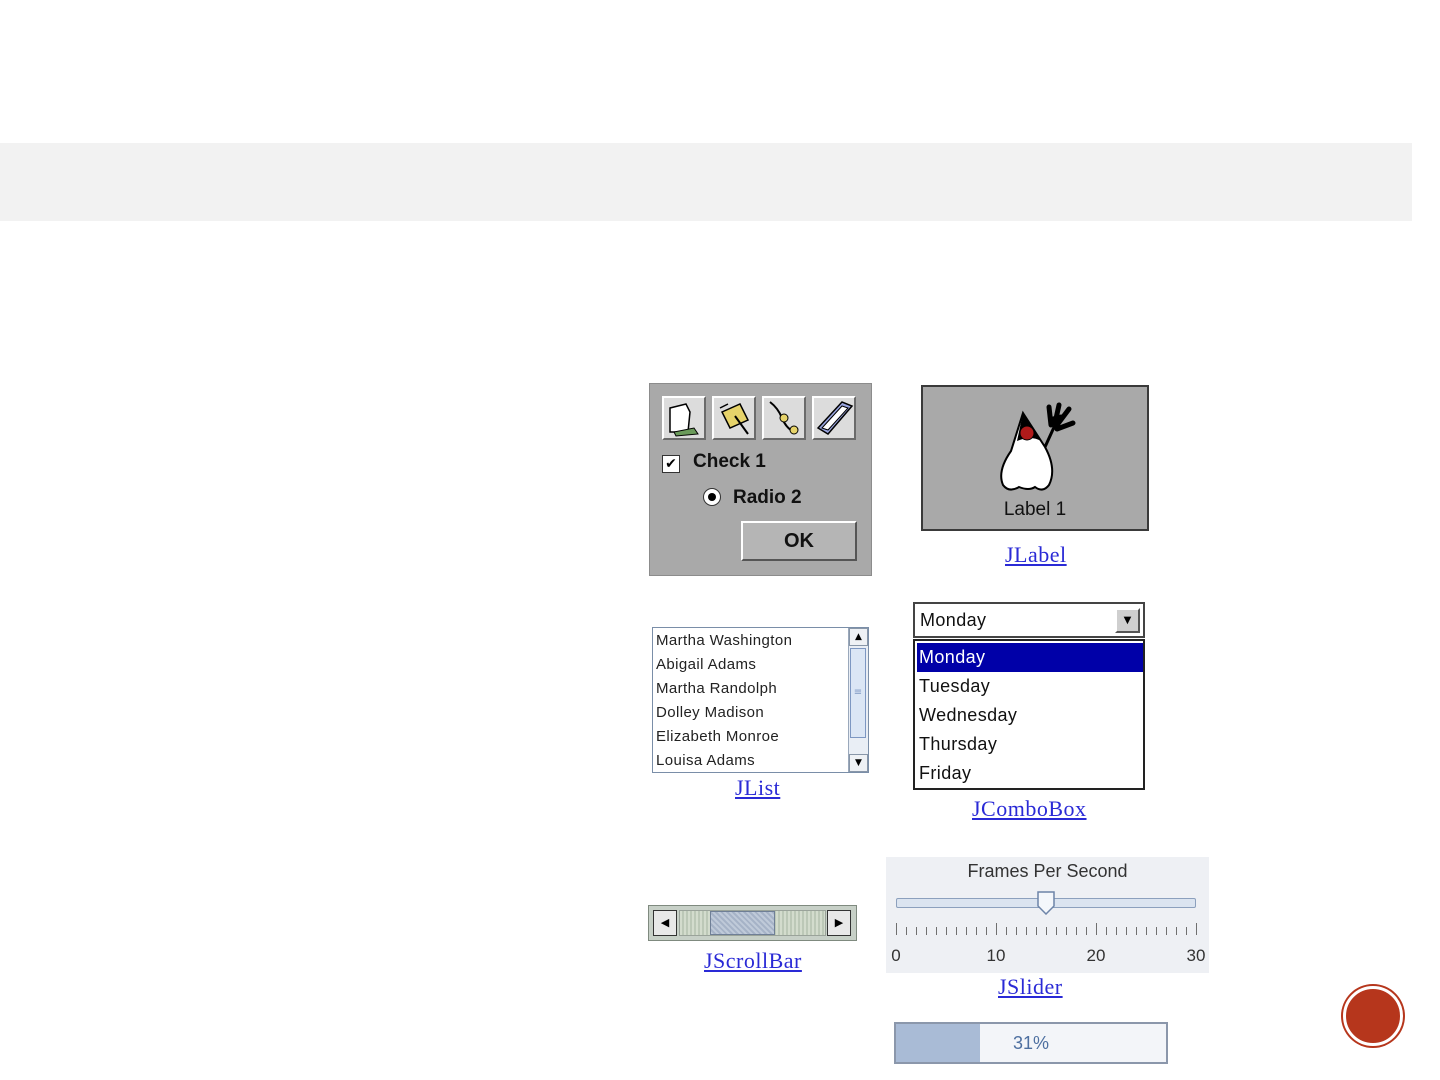 The image size is (1440, 1080). Describe the element at coordinates (1038, 446) in the screenshot. I see `duke-mascot-icon` at that location.